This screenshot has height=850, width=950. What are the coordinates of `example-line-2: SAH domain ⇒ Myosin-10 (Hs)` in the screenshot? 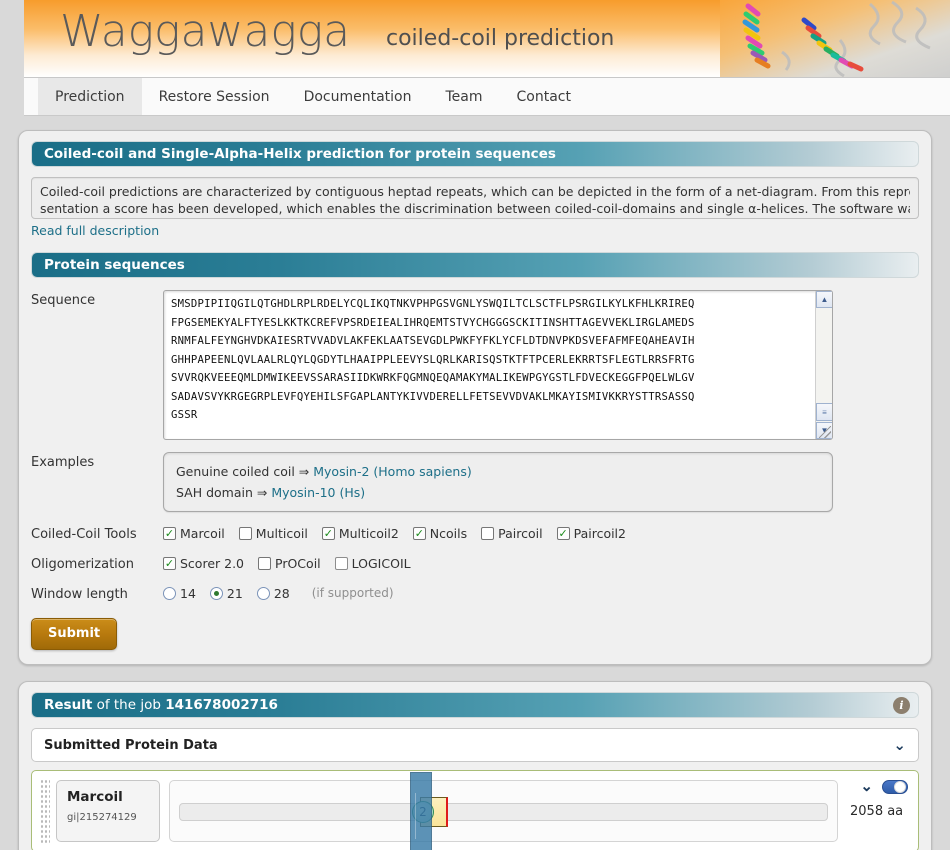 It's located at (498, 492).